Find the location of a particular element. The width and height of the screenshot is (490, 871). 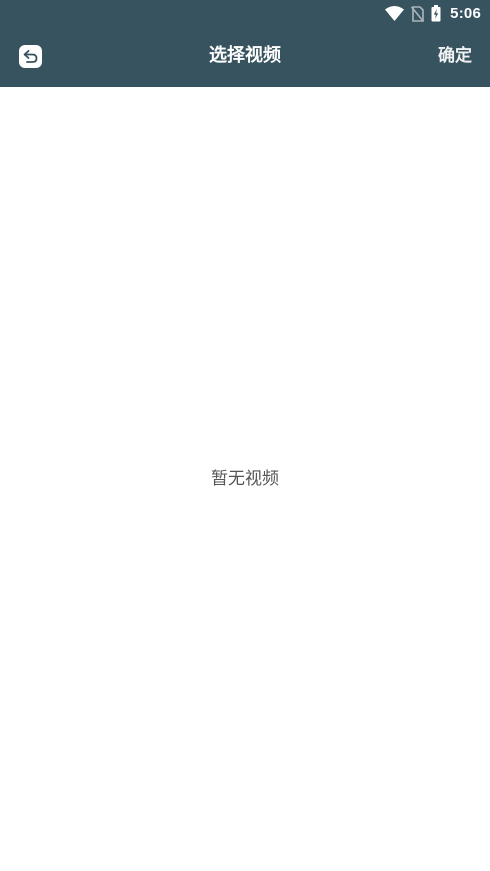

toolbar: 选择视频 确定 is located at coordinates (245, 57).